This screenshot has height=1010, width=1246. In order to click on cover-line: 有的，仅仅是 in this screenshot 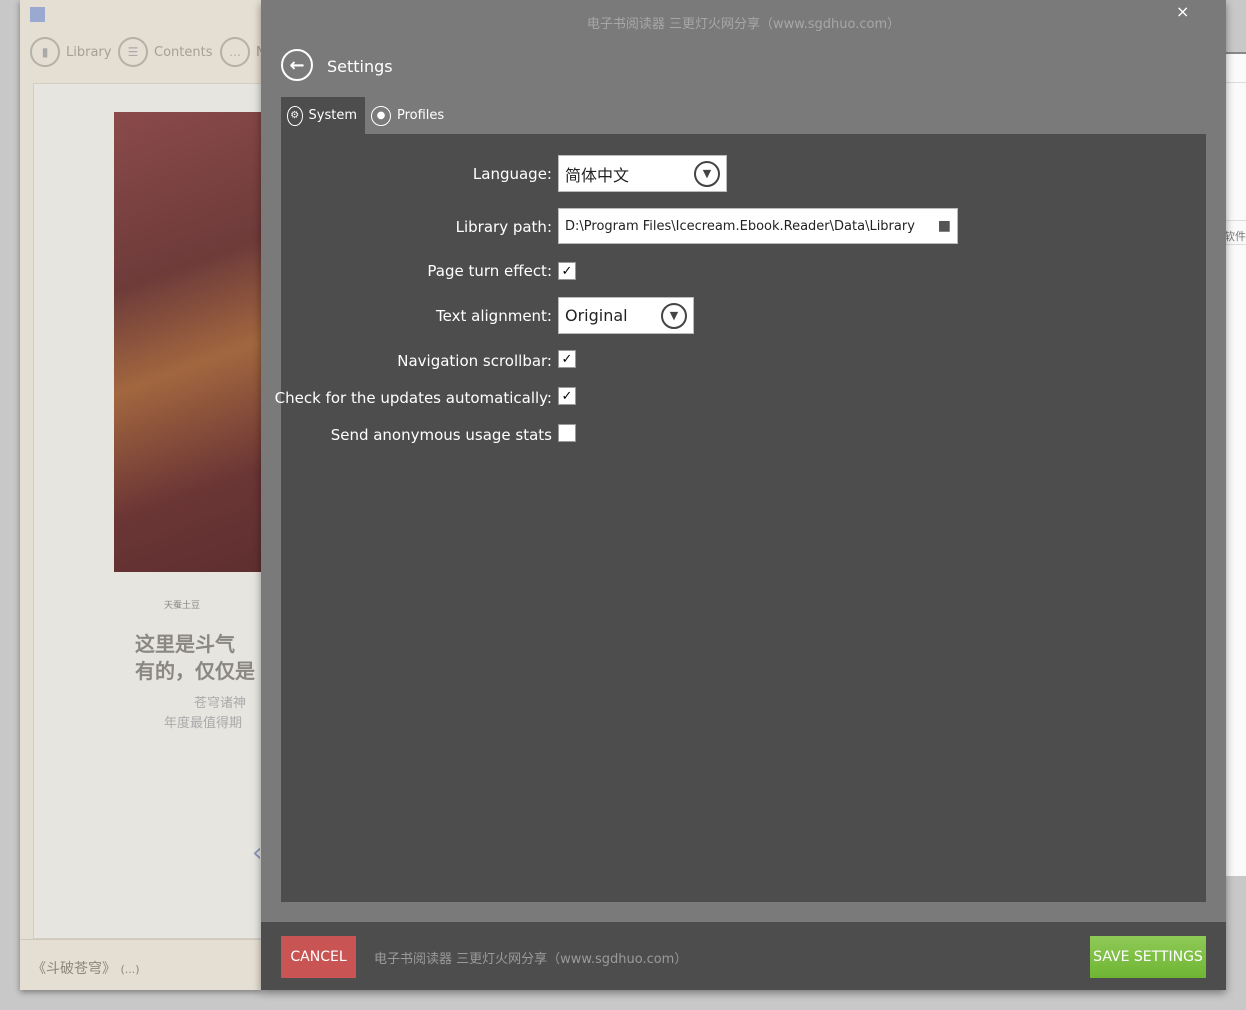, I will do `click(195, 671)`.